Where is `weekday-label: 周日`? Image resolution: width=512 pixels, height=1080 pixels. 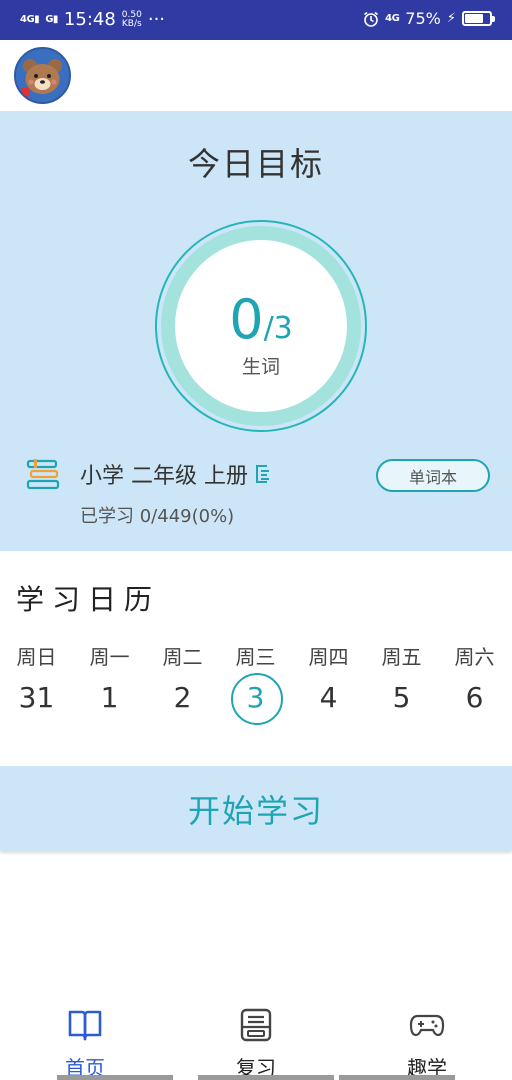 weekday-label: 周日 is located at coordinates (36, 657).